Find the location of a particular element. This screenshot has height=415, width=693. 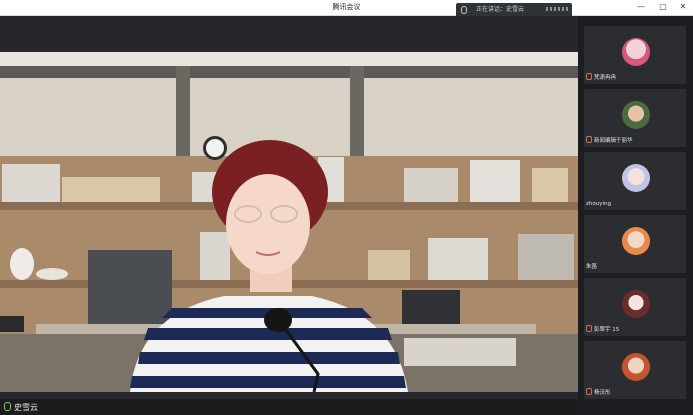

minimize-button: — is located at coordinates (641, 7).